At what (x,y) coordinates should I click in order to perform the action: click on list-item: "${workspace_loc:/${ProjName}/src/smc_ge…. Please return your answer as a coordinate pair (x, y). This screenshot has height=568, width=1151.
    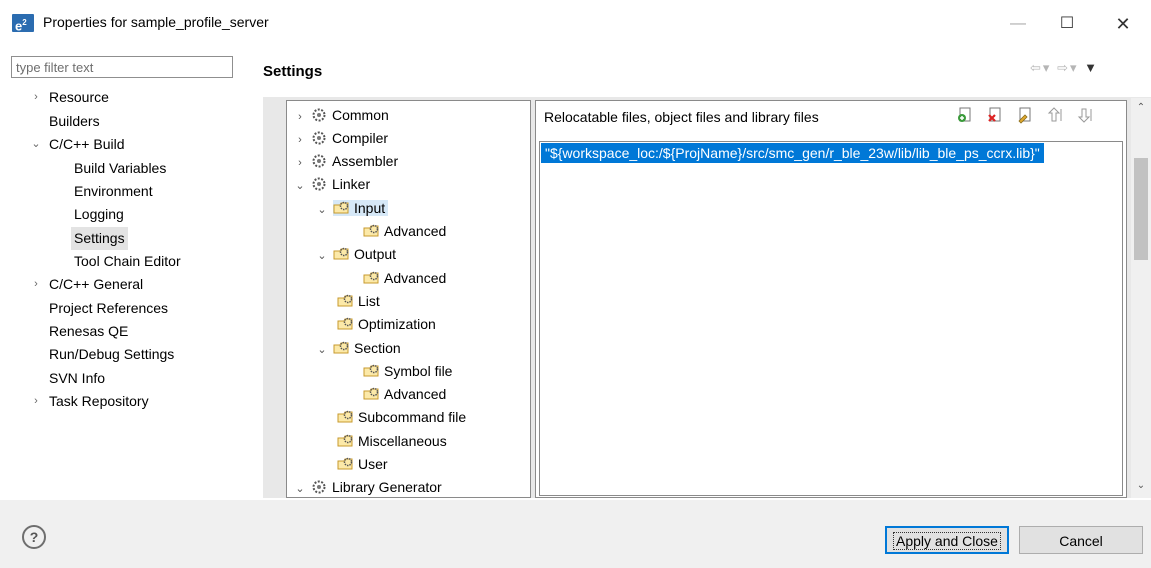
    Looking at the image, I should click on (792, 153).